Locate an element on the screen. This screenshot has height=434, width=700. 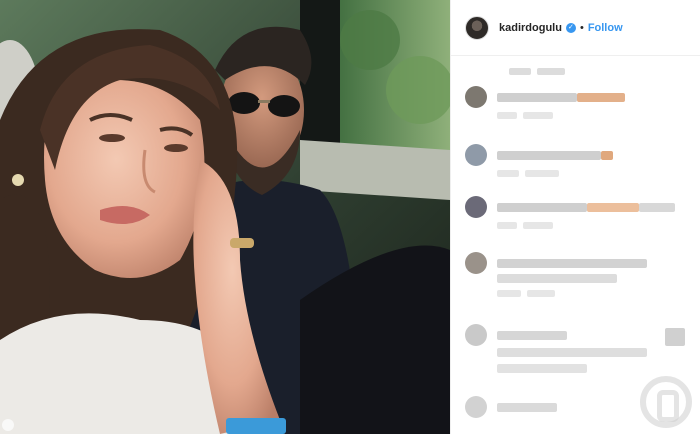
follow-button: Follow is located at coordinates (605, 28).